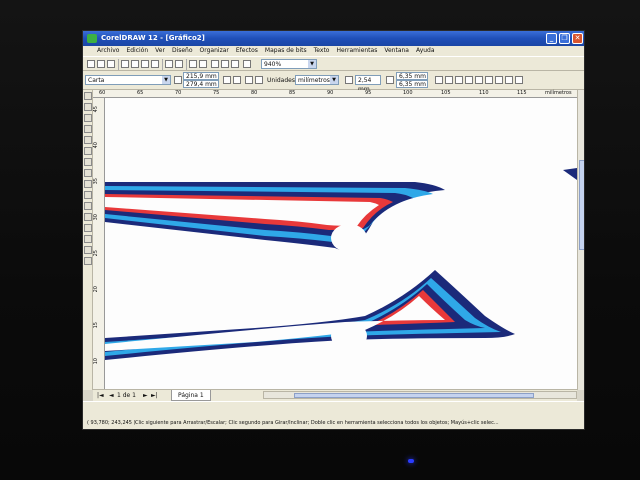 The height and width of the screenshot is (480, 640). What do you see at coordinates (191, 395) in the screenshot?
I see `tab-pagina-1: Página 1` at bounding box center [191, 395].